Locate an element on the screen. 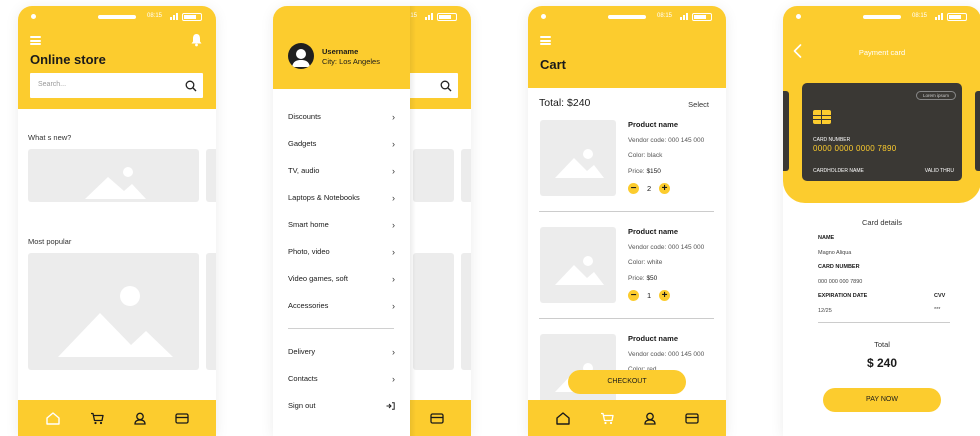 This screenshot has width=980, height=436. product-qty: 1 is located at coordinates (649, 295).